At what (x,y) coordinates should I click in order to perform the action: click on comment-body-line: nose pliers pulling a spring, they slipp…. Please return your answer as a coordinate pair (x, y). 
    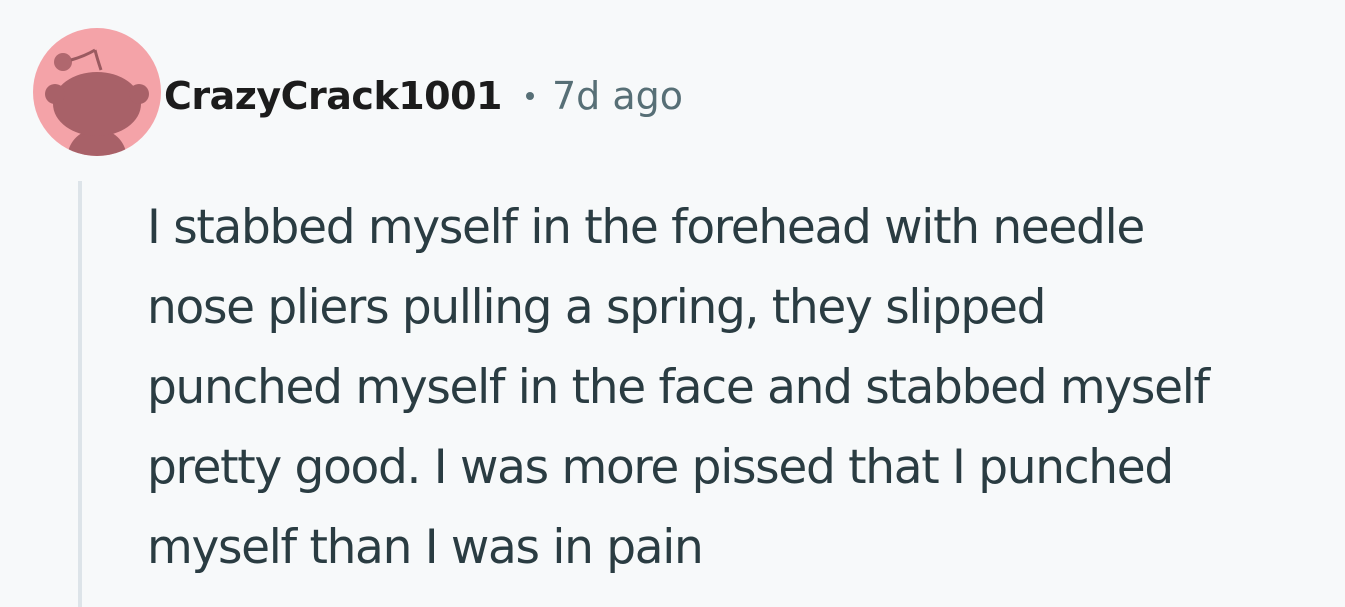
    Looking at the image, I should click on (596, 307).